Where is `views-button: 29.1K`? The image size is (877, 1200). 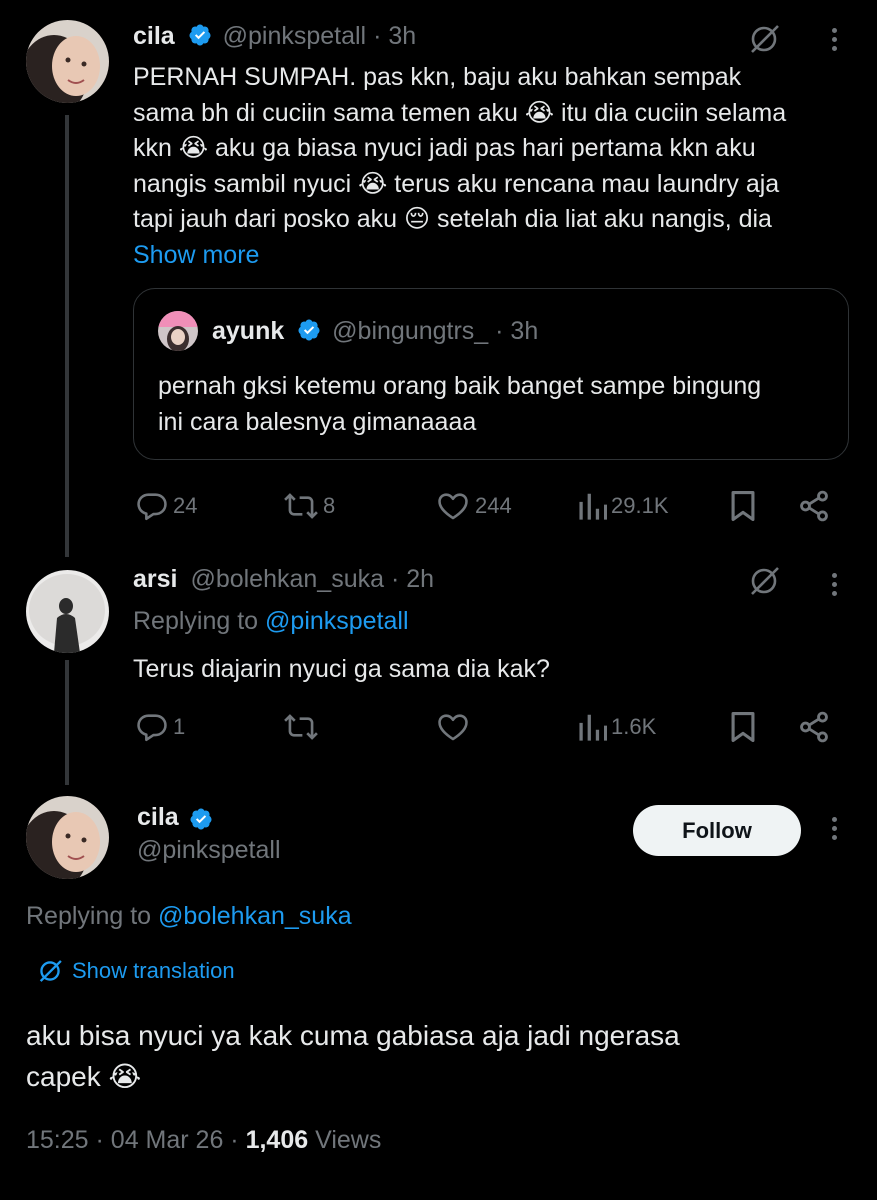
views-button: 29.1K is located at coordinates (623, 506).